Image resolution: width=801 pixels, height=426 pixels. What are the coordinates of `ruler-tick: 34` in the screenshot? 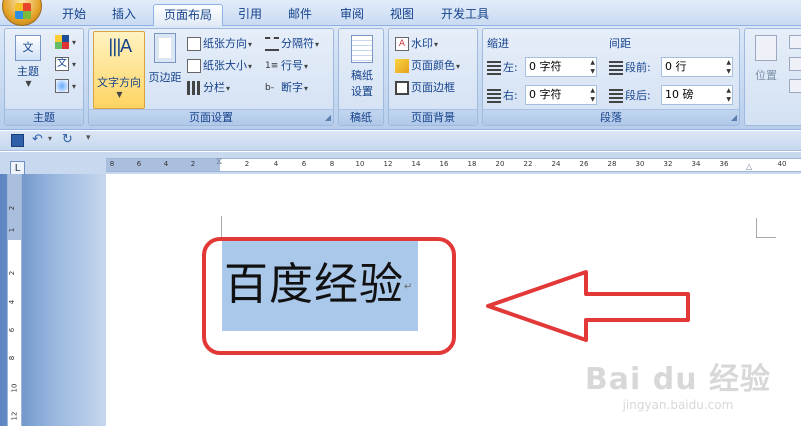 It's located at (696, 164).